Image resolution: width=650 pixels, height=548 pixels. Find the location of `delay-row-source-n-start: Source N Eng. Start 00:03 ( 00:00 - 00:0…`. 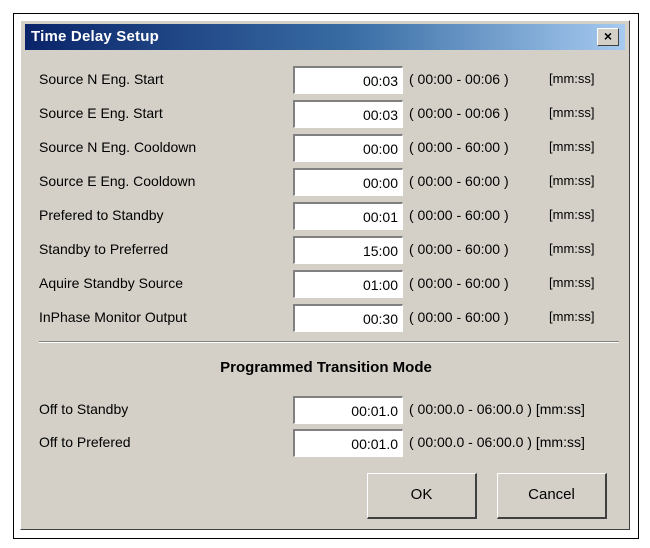

delay-row-source-n-start: Source N Eng. Start 00:03 ( 00:00 - 00:0… is located at coordinates (326, 80).